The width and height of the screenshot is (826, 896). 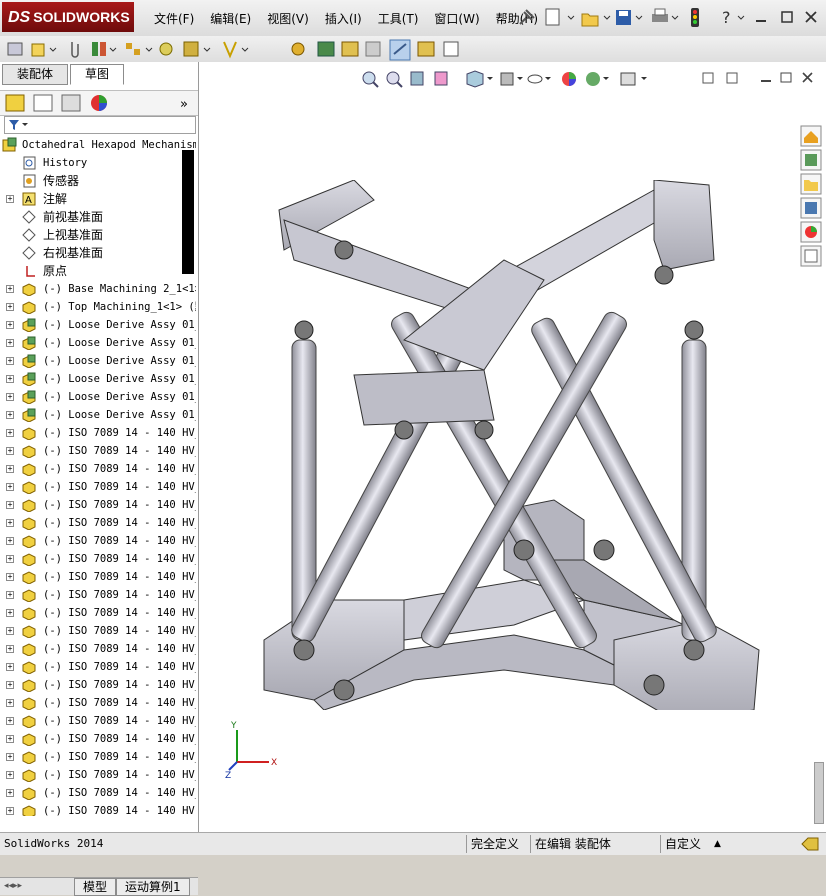 What do you see at coordinates (560, 17) in the screenshot?
I see `new-document-icon` at bounding box center [560, 17].